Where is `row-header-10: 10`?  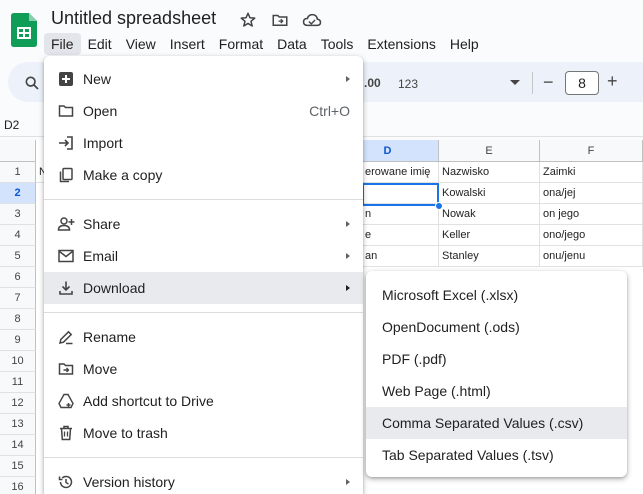 row-header-10: 10 is located at coordinates (18, 361).